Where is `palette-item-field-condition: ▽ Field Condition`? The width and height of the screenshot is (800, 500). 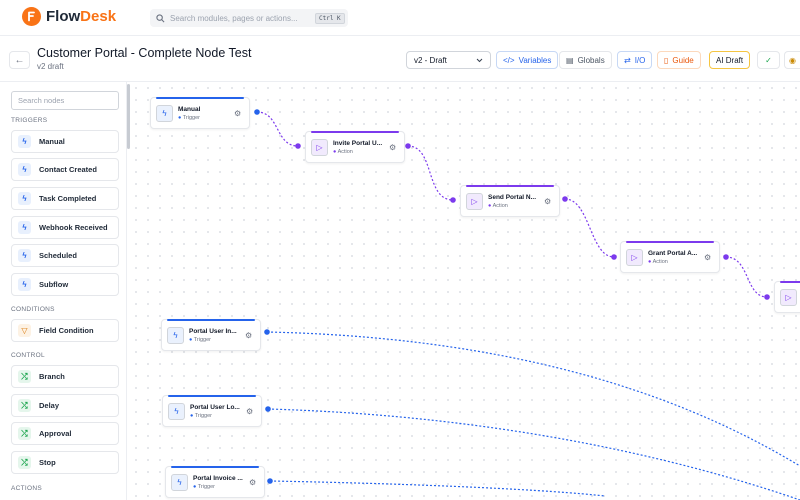
palette-item-field-condition: ▽ Field Condition is located at coordinates (65, 330).